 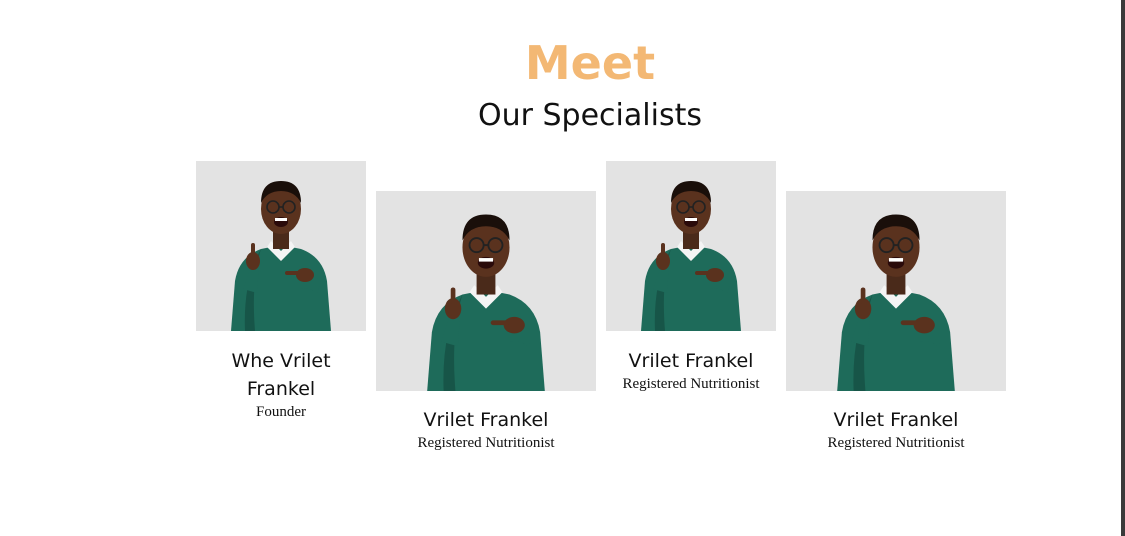 What do you see at coordinates (281, 375) in the screenshot?
I see `specialist-name: Whe Vrilet Frankel` at bounding box center [281, 375].